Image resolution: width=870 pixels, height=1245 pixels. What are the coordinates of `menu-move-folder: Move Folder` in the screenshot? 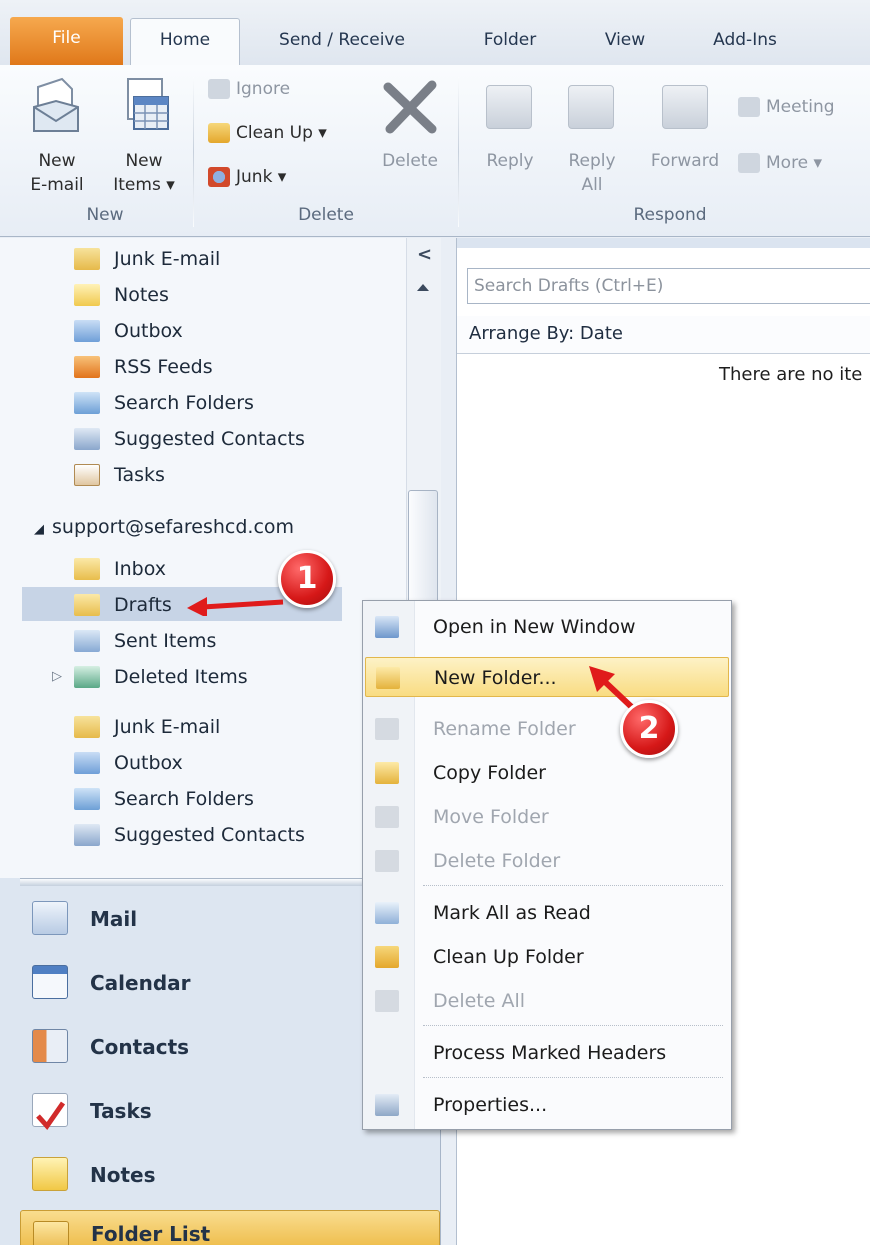 It's located at (547, 817).